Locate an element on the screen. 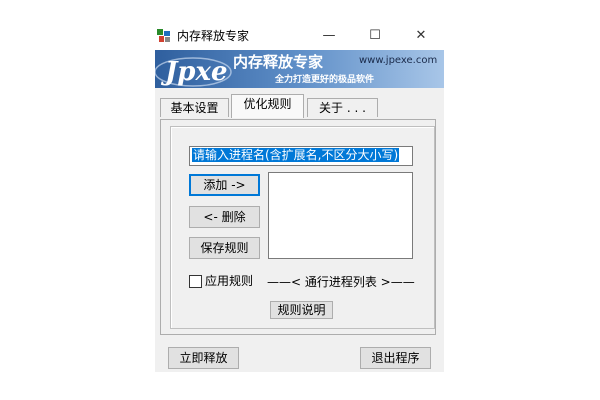 The height and width of the screenshot is (400, 600). delete-button: <- 删除 is located at coordinates (224, 217).